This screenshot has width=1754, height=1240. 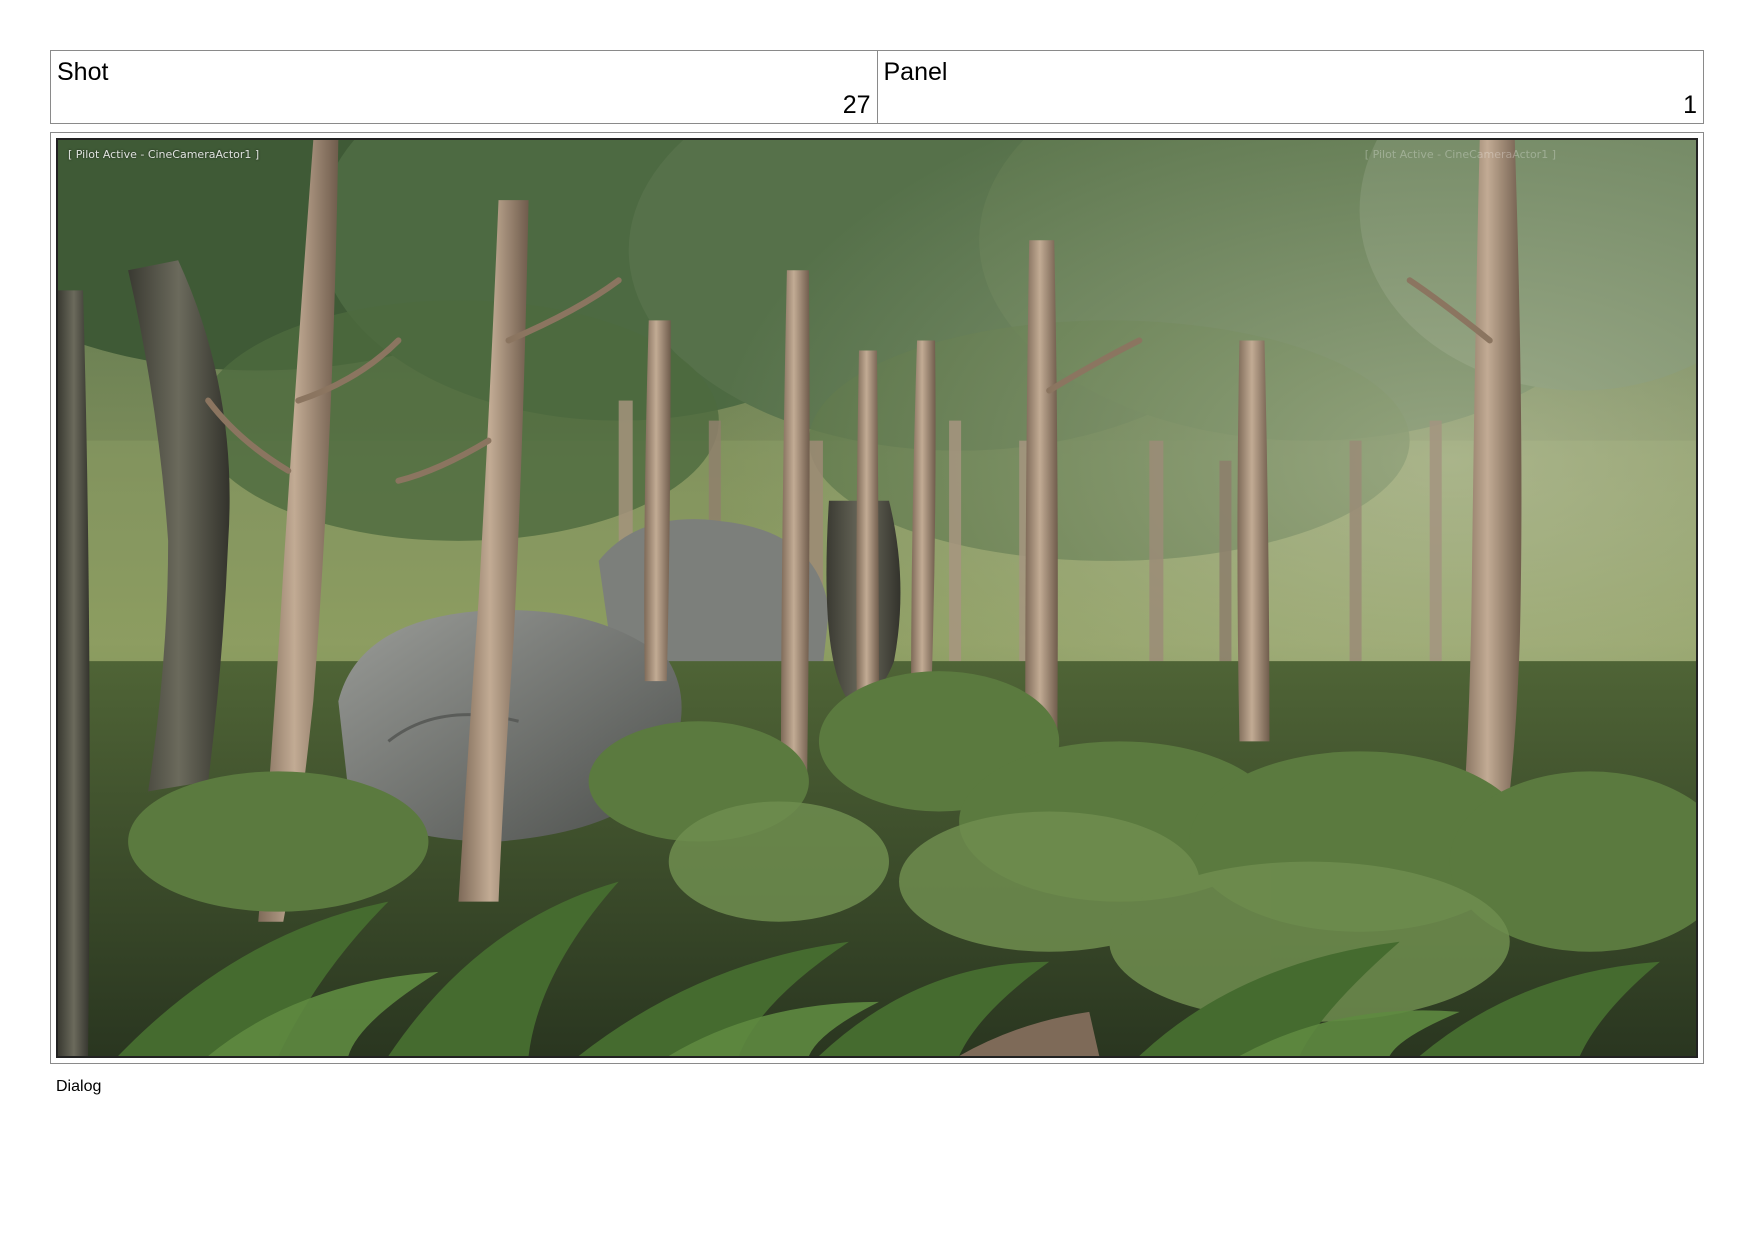 What do you see at coordinates (1290, 87) in the screenshot?
I see `panel-cell: Panel 1` at bounding box center [1290, 87].